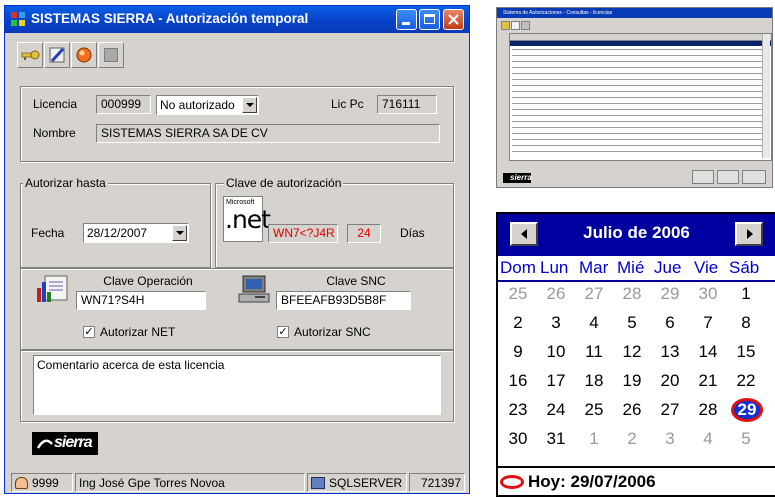 This screenshot has width=775, height=497. What do you see at coordinates (706, 267) in the screenshot?
I see `weekday-label: Vie` at bounding box center [706, 267].